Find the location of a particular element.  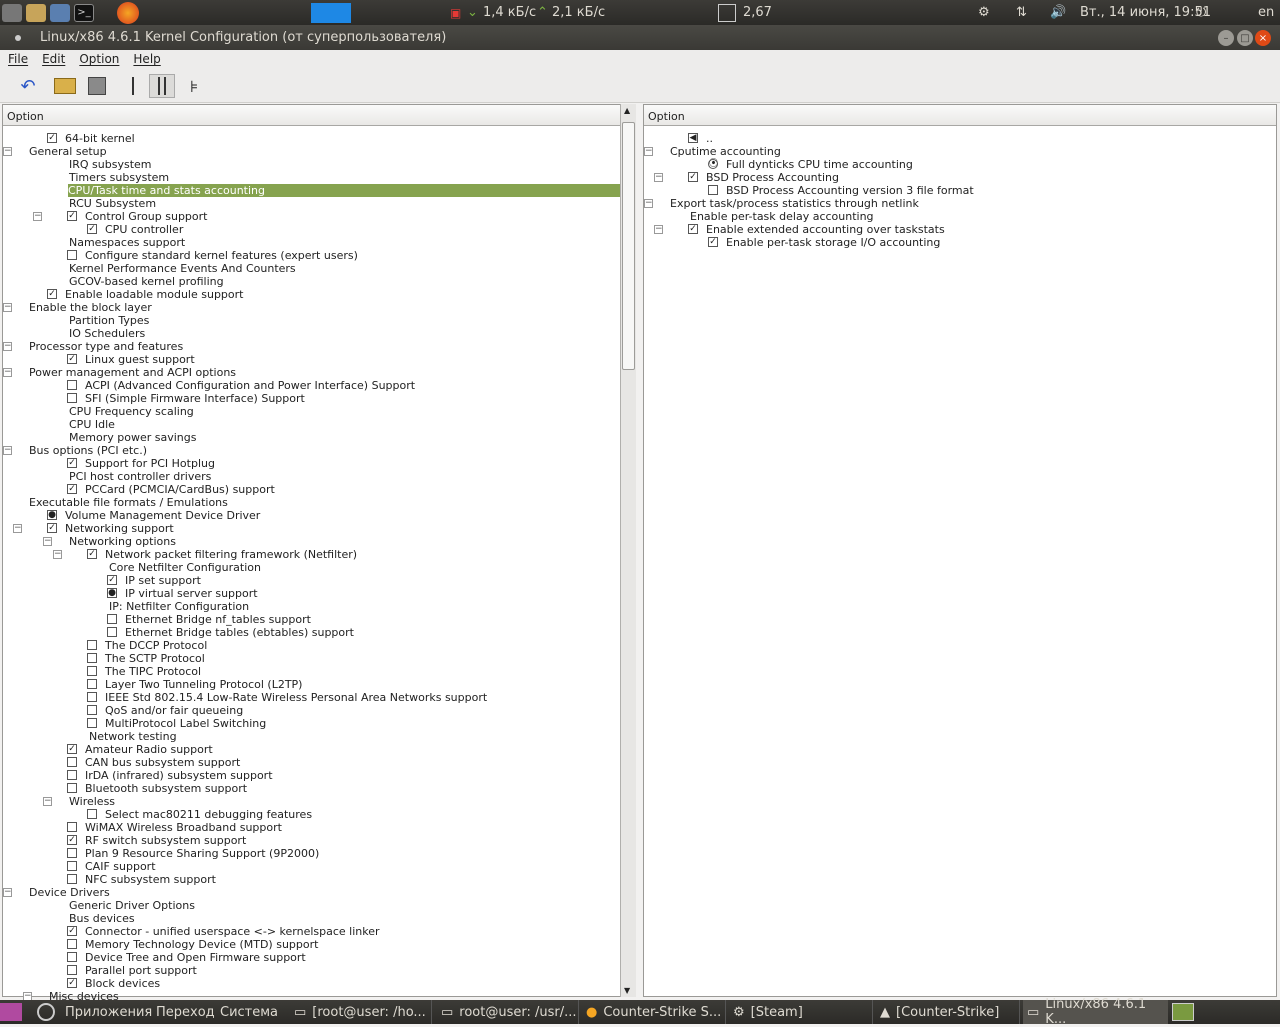

tree-row: SFI (Simple Firmware Interface) Support is located at coordinates (311, 398).